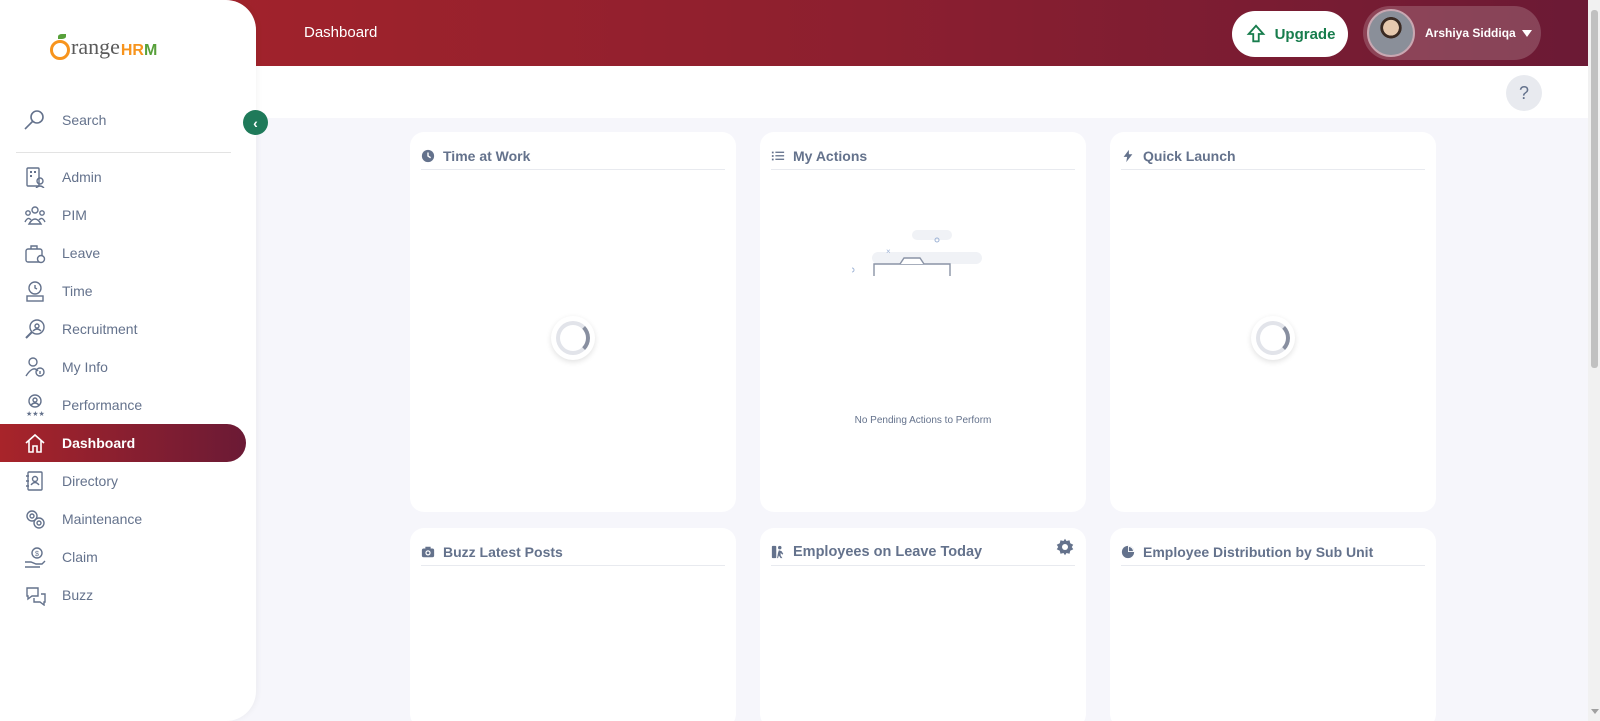 The height and width of the screenshot is (721, 1600). I want to click on upgrade-arrow-icon, so click(1255, 33).